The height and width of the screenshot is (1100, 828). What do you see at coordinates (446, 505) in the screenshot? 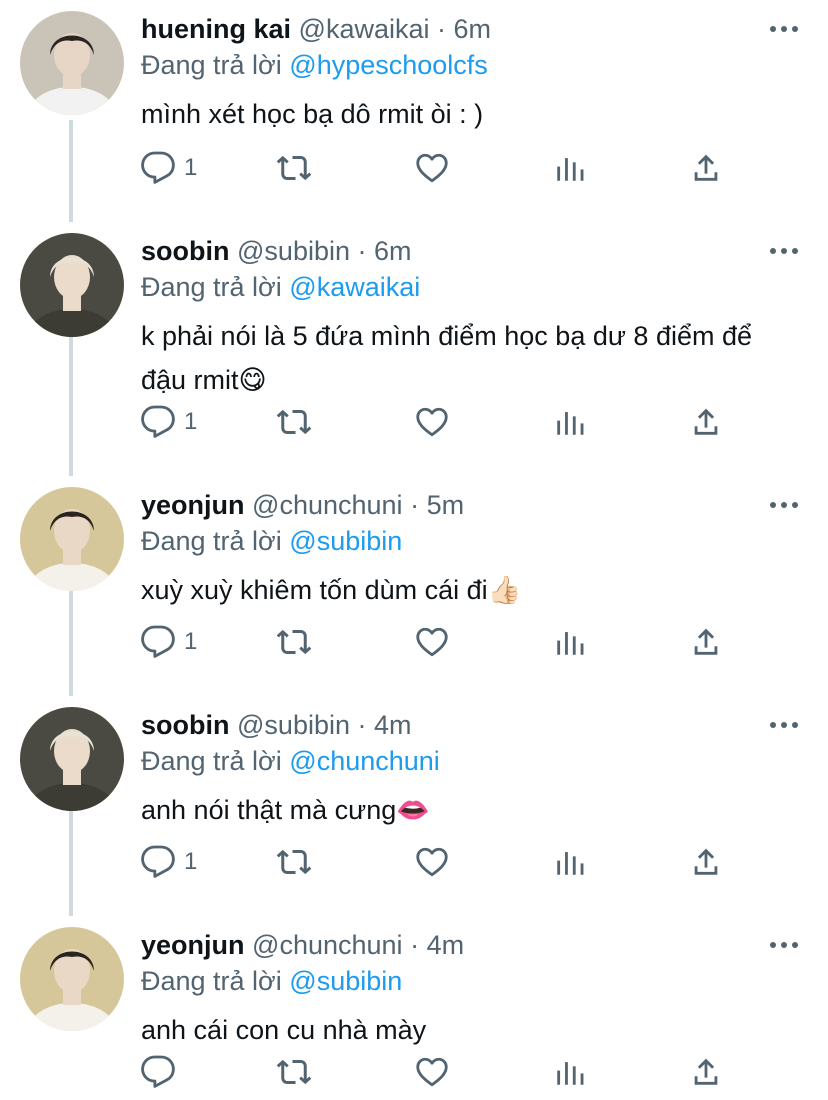
I see `timestamp: 5m` at bounding box center [446, 505].